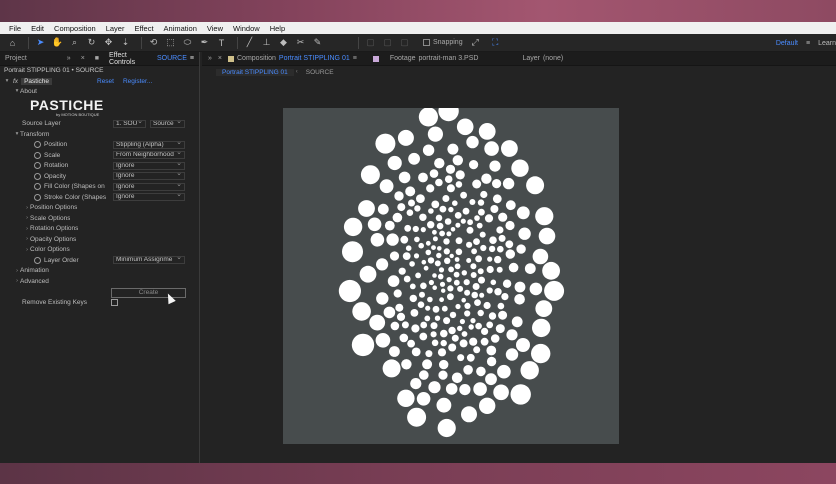 The image size is (836, 484). What do you see at coordinates (115, 28) in the screenshot?
I see `menu-layer: Layer` at bounding box center [115, 28].